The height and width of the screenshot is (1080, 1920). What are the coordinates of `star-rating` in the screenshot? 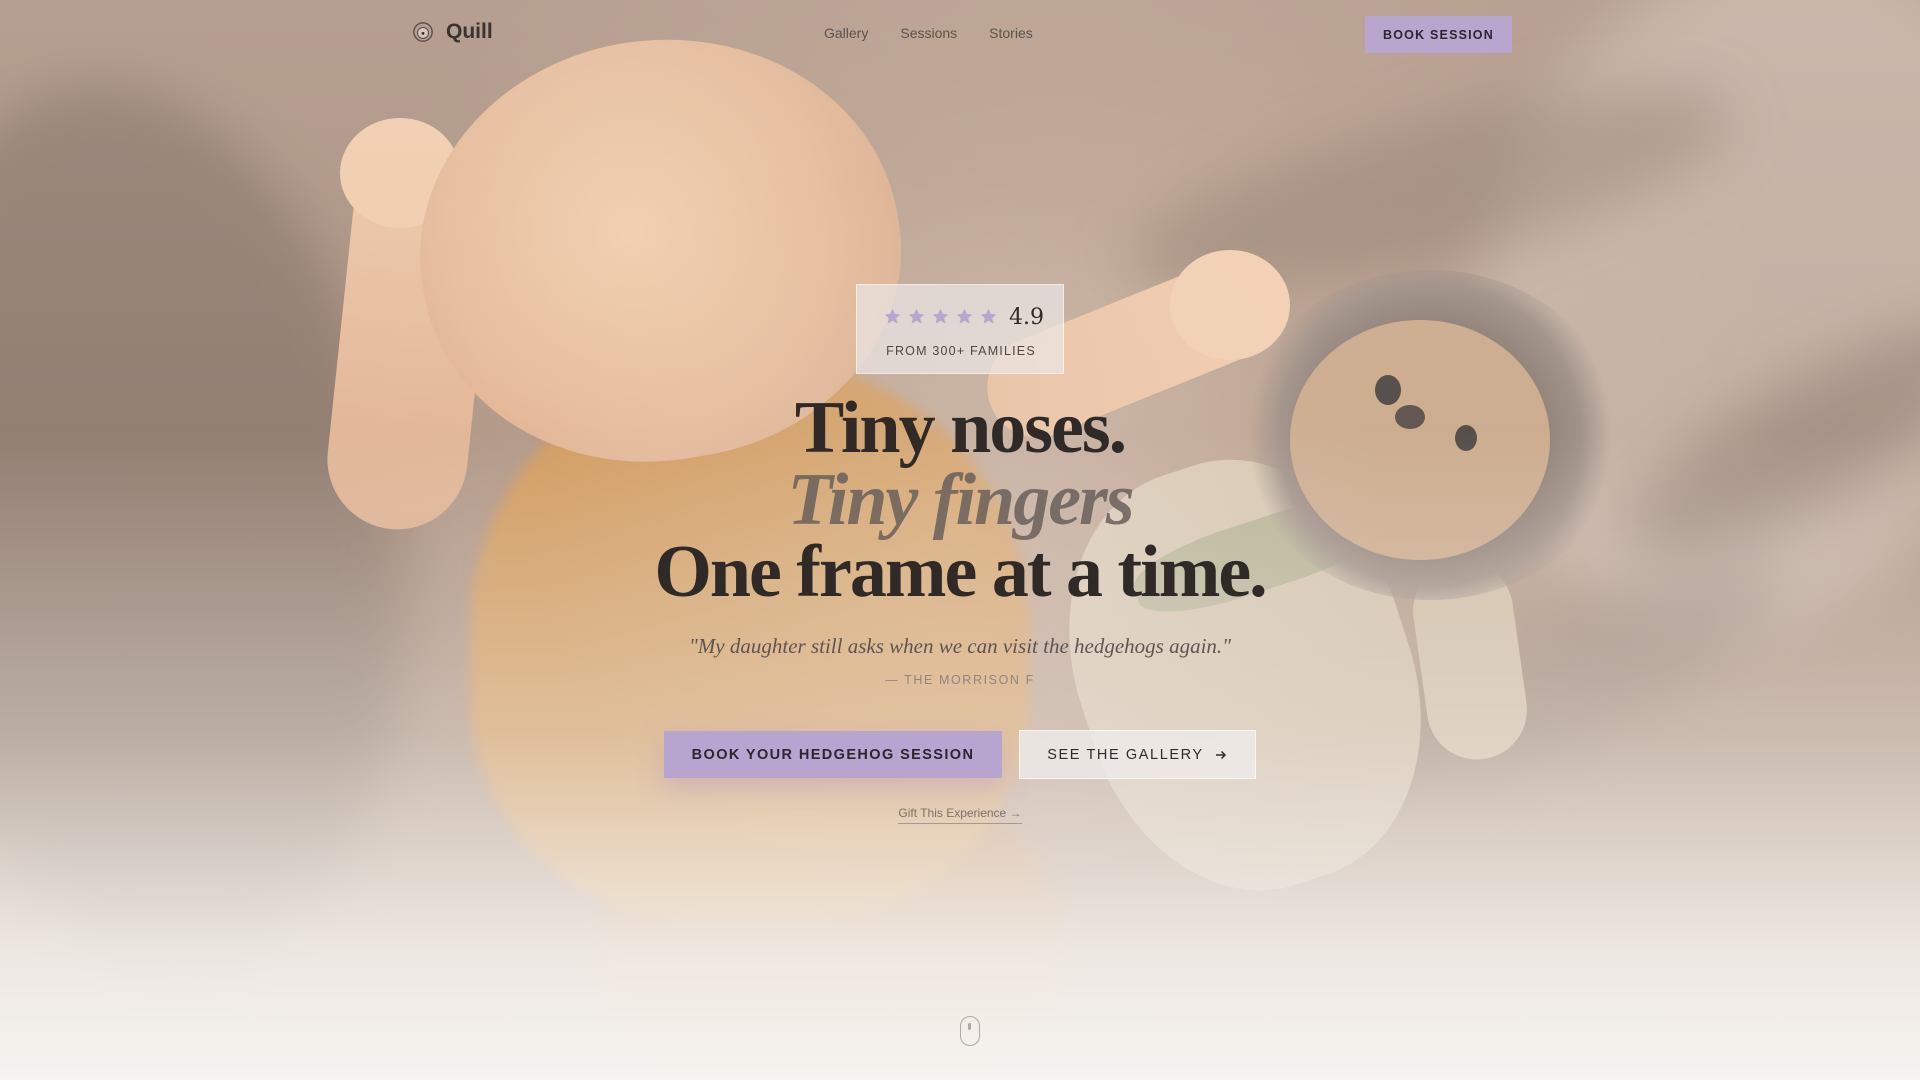 It's located at (940, 316).